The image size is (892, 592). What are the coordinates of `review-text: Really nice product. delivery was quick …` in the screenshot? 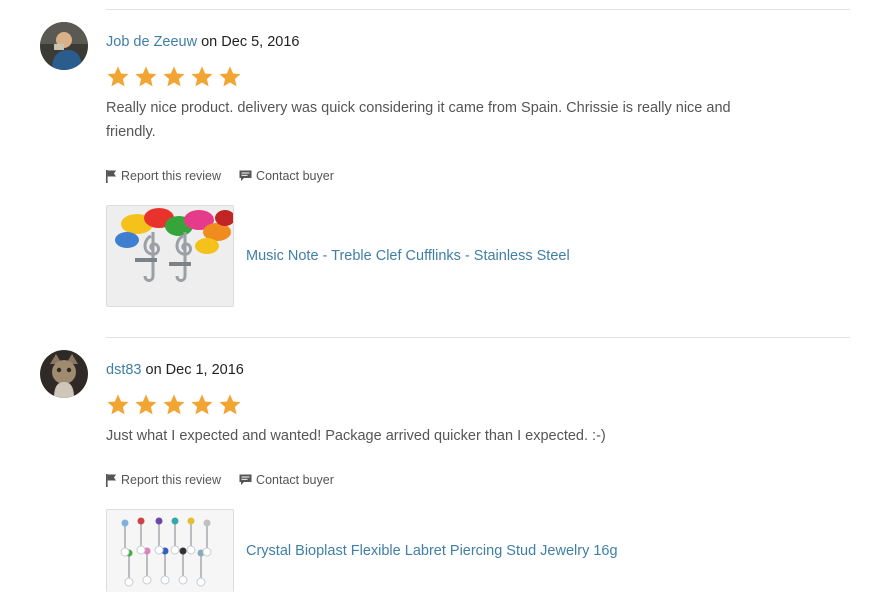 It's located at (418, 120).